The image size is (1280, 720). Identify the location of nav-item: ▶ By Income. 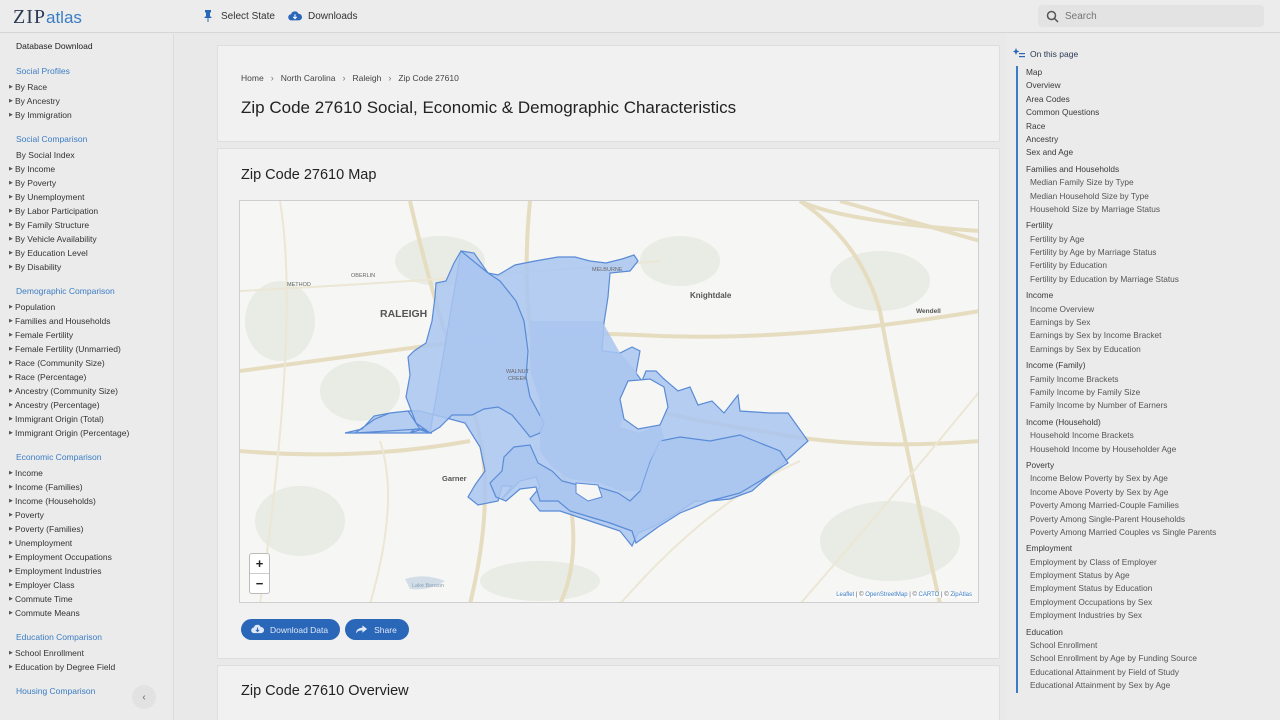
(91, 169).